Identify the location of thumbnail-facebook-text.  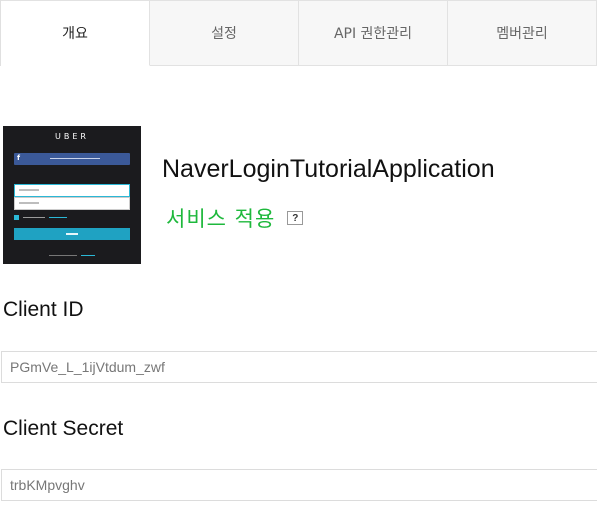
(75, 158).